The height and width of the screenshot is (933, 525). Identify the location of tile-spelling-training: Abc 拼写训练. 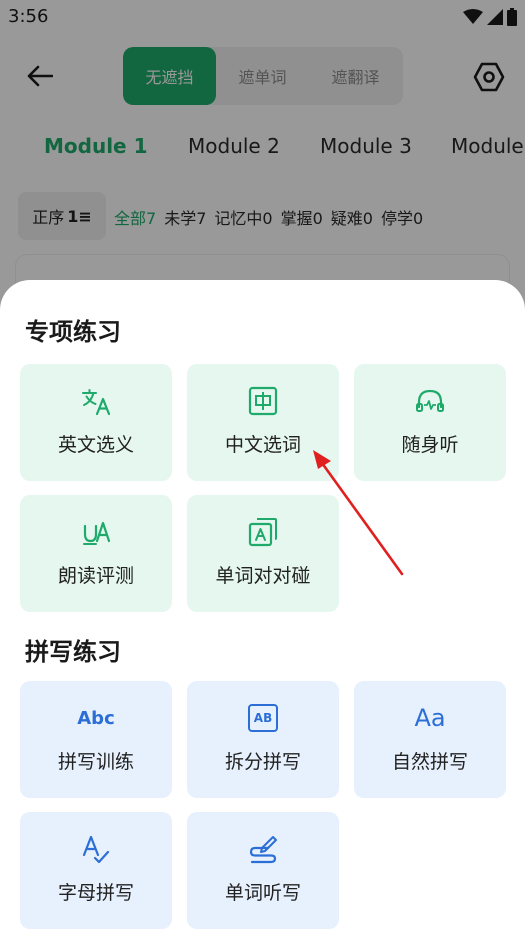
(96, 739).